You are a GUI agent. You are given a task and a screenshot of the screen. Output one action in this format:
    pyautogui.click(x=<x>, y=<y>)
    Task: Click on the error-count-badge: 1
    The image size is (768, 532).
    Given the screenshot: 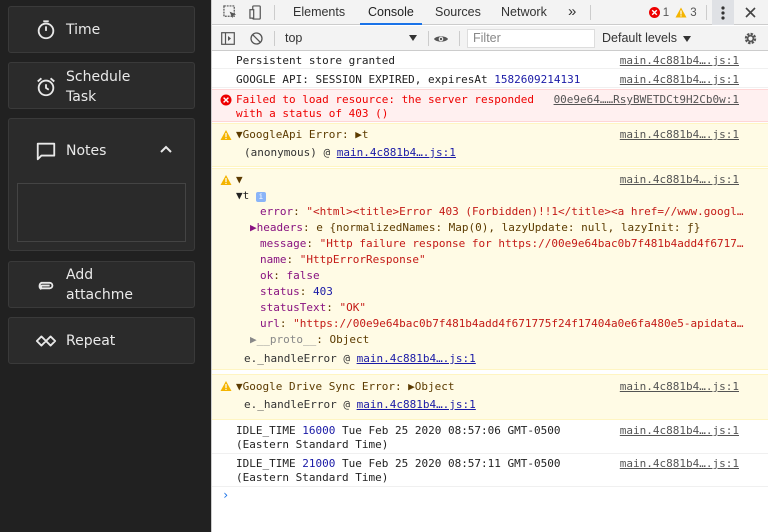 What is the action you would take?
    pyautogui.click(x=659, y=12)
    